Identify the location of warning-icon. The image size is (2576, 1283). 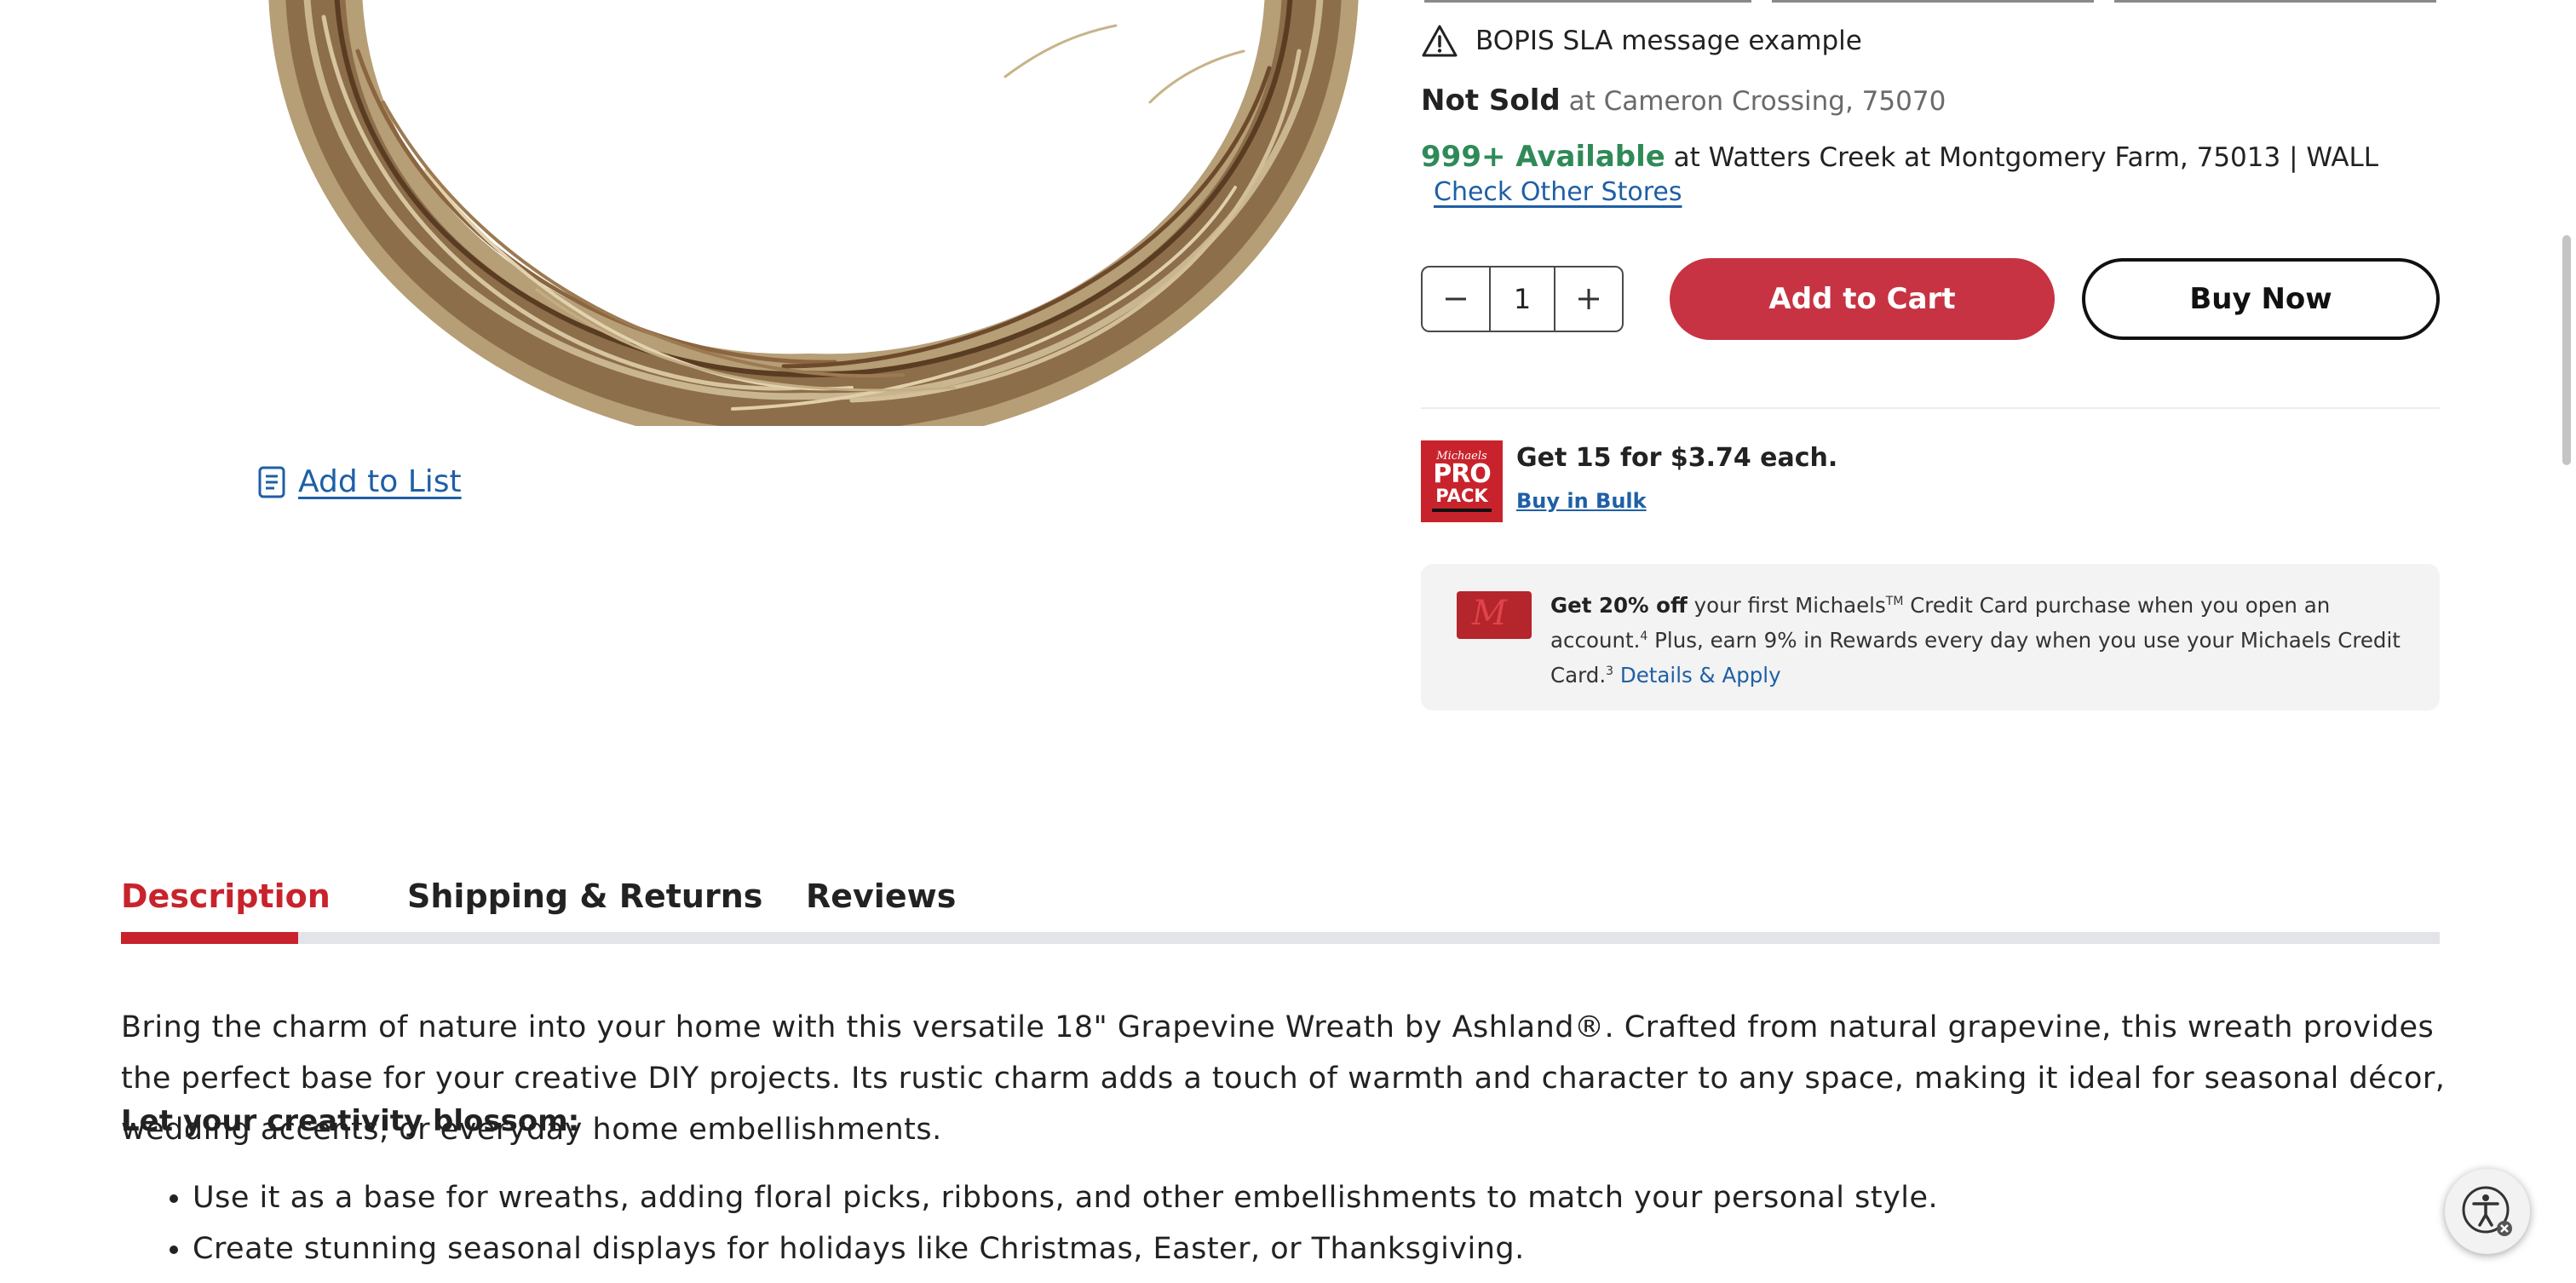
(1440, 41).